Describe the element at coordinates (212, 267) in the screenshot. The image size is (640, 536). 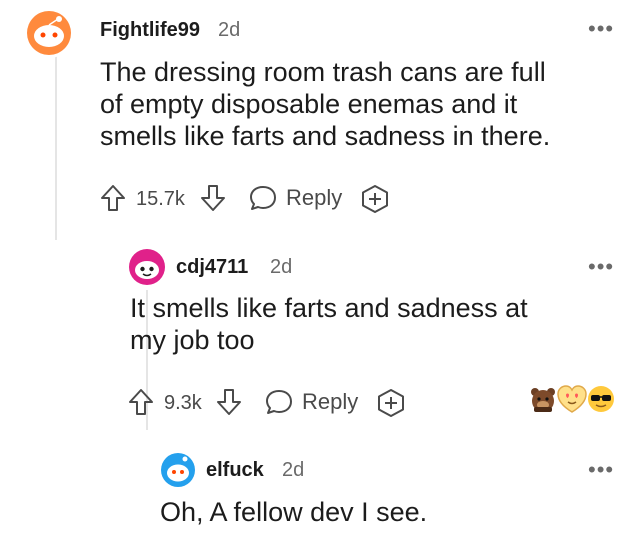
I see `comment-username: cdj4711` at that location.